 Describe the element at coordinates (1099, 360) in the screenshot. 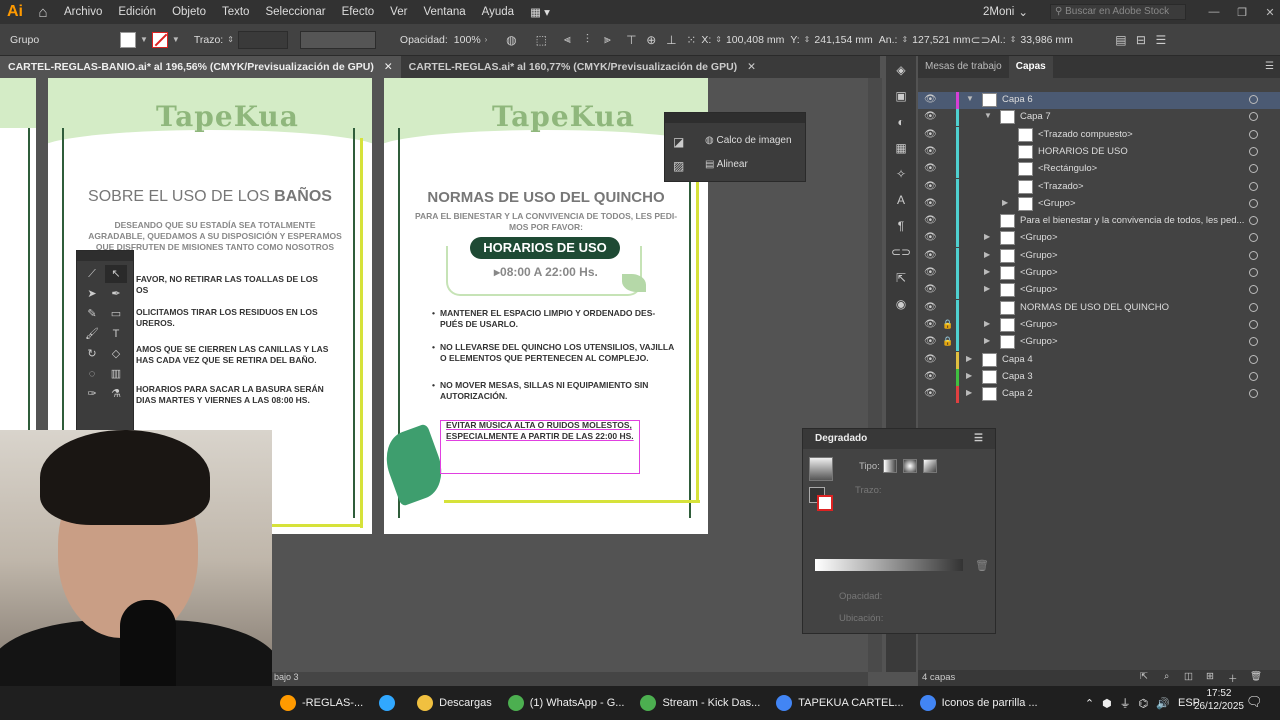

I see `layer-row: 👁 ▶ Capa 4` at that location.